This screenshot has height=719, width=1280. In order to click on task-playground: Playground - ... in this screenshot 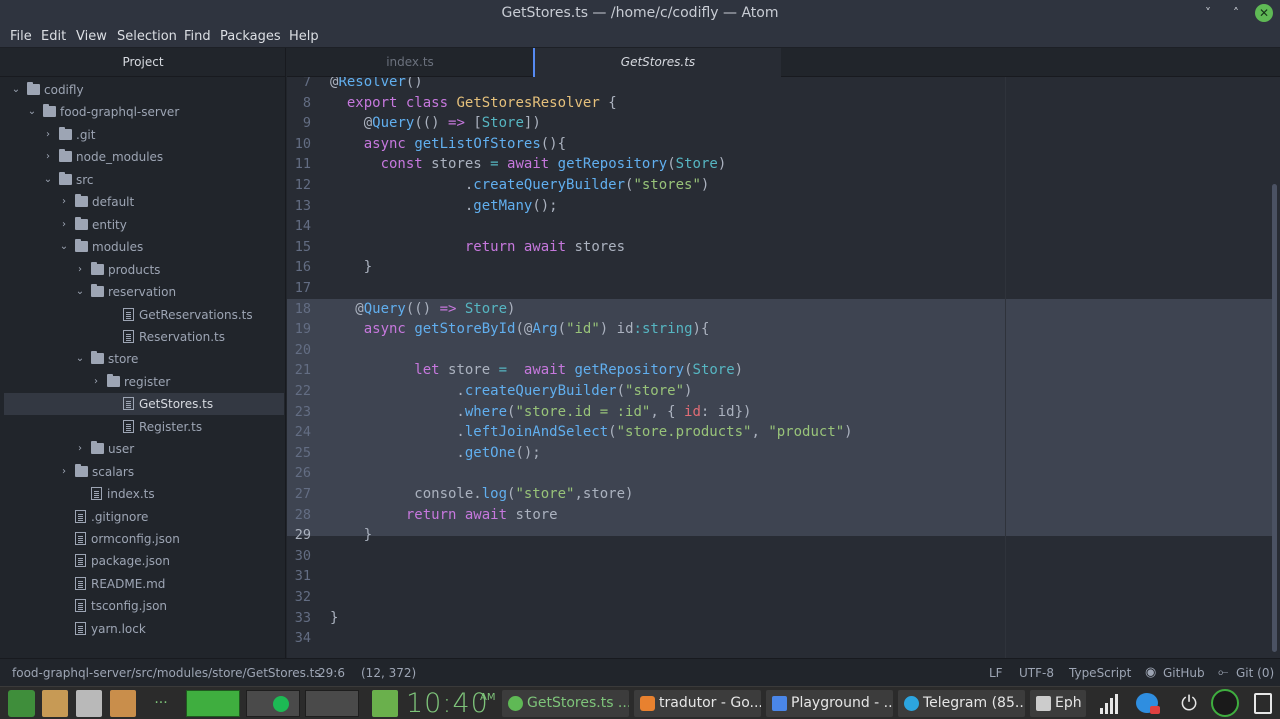, I will do `click(829, 703)`.